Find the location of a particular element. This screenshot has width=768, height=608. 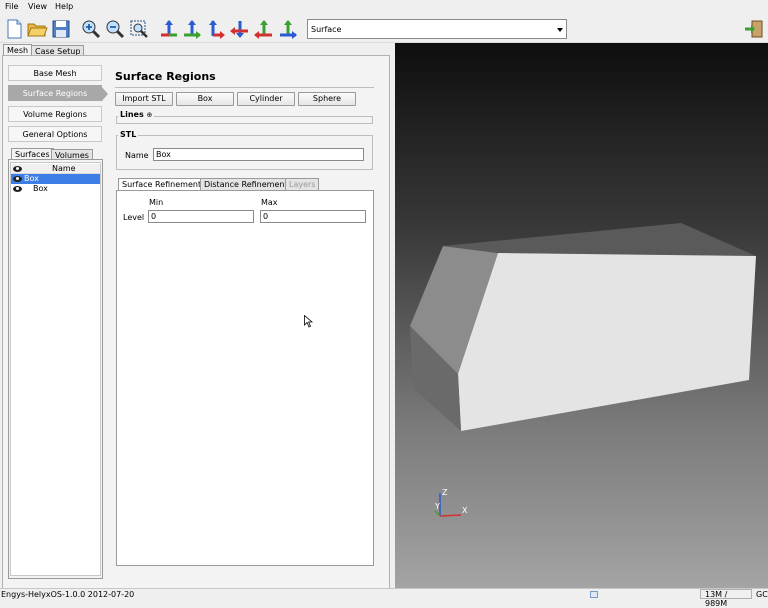

stl-group-title: STL is located at coordinates (128, 134).